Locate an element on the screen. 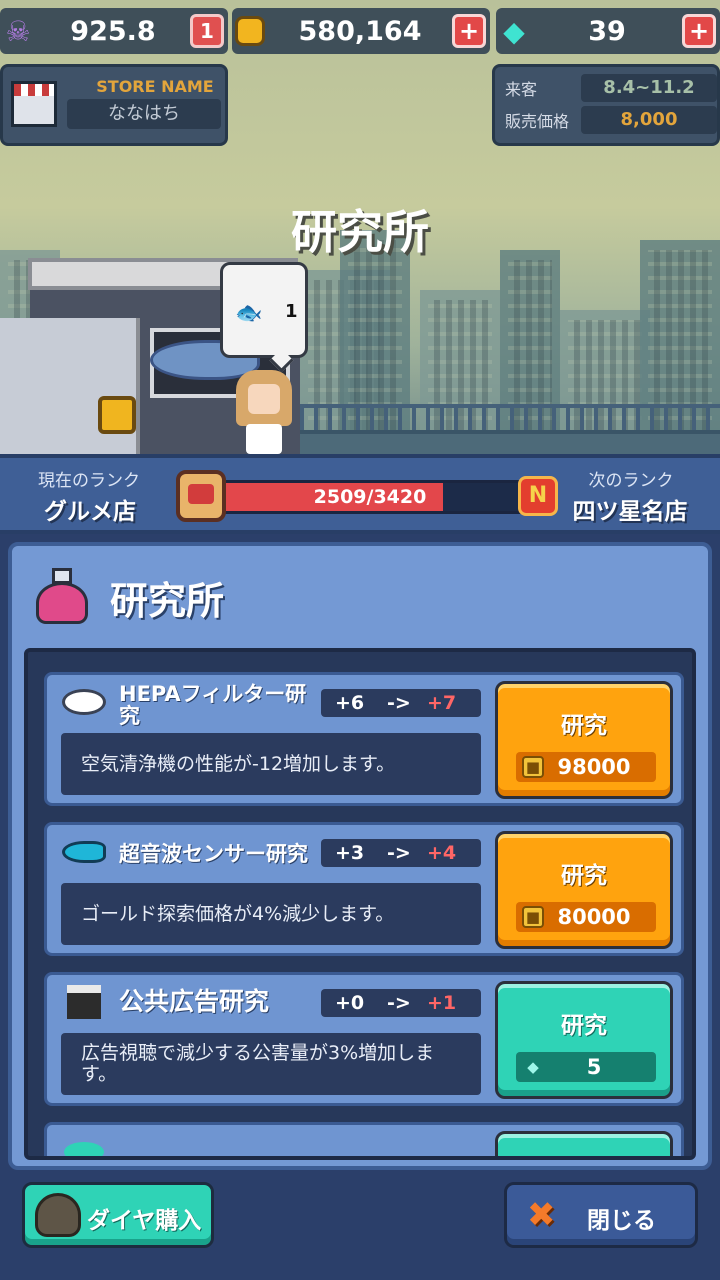 This screenshot has height=1280, width=720. research-description: ゴールド探索価格が4%減少します。 is located at coordinates (271, 914).